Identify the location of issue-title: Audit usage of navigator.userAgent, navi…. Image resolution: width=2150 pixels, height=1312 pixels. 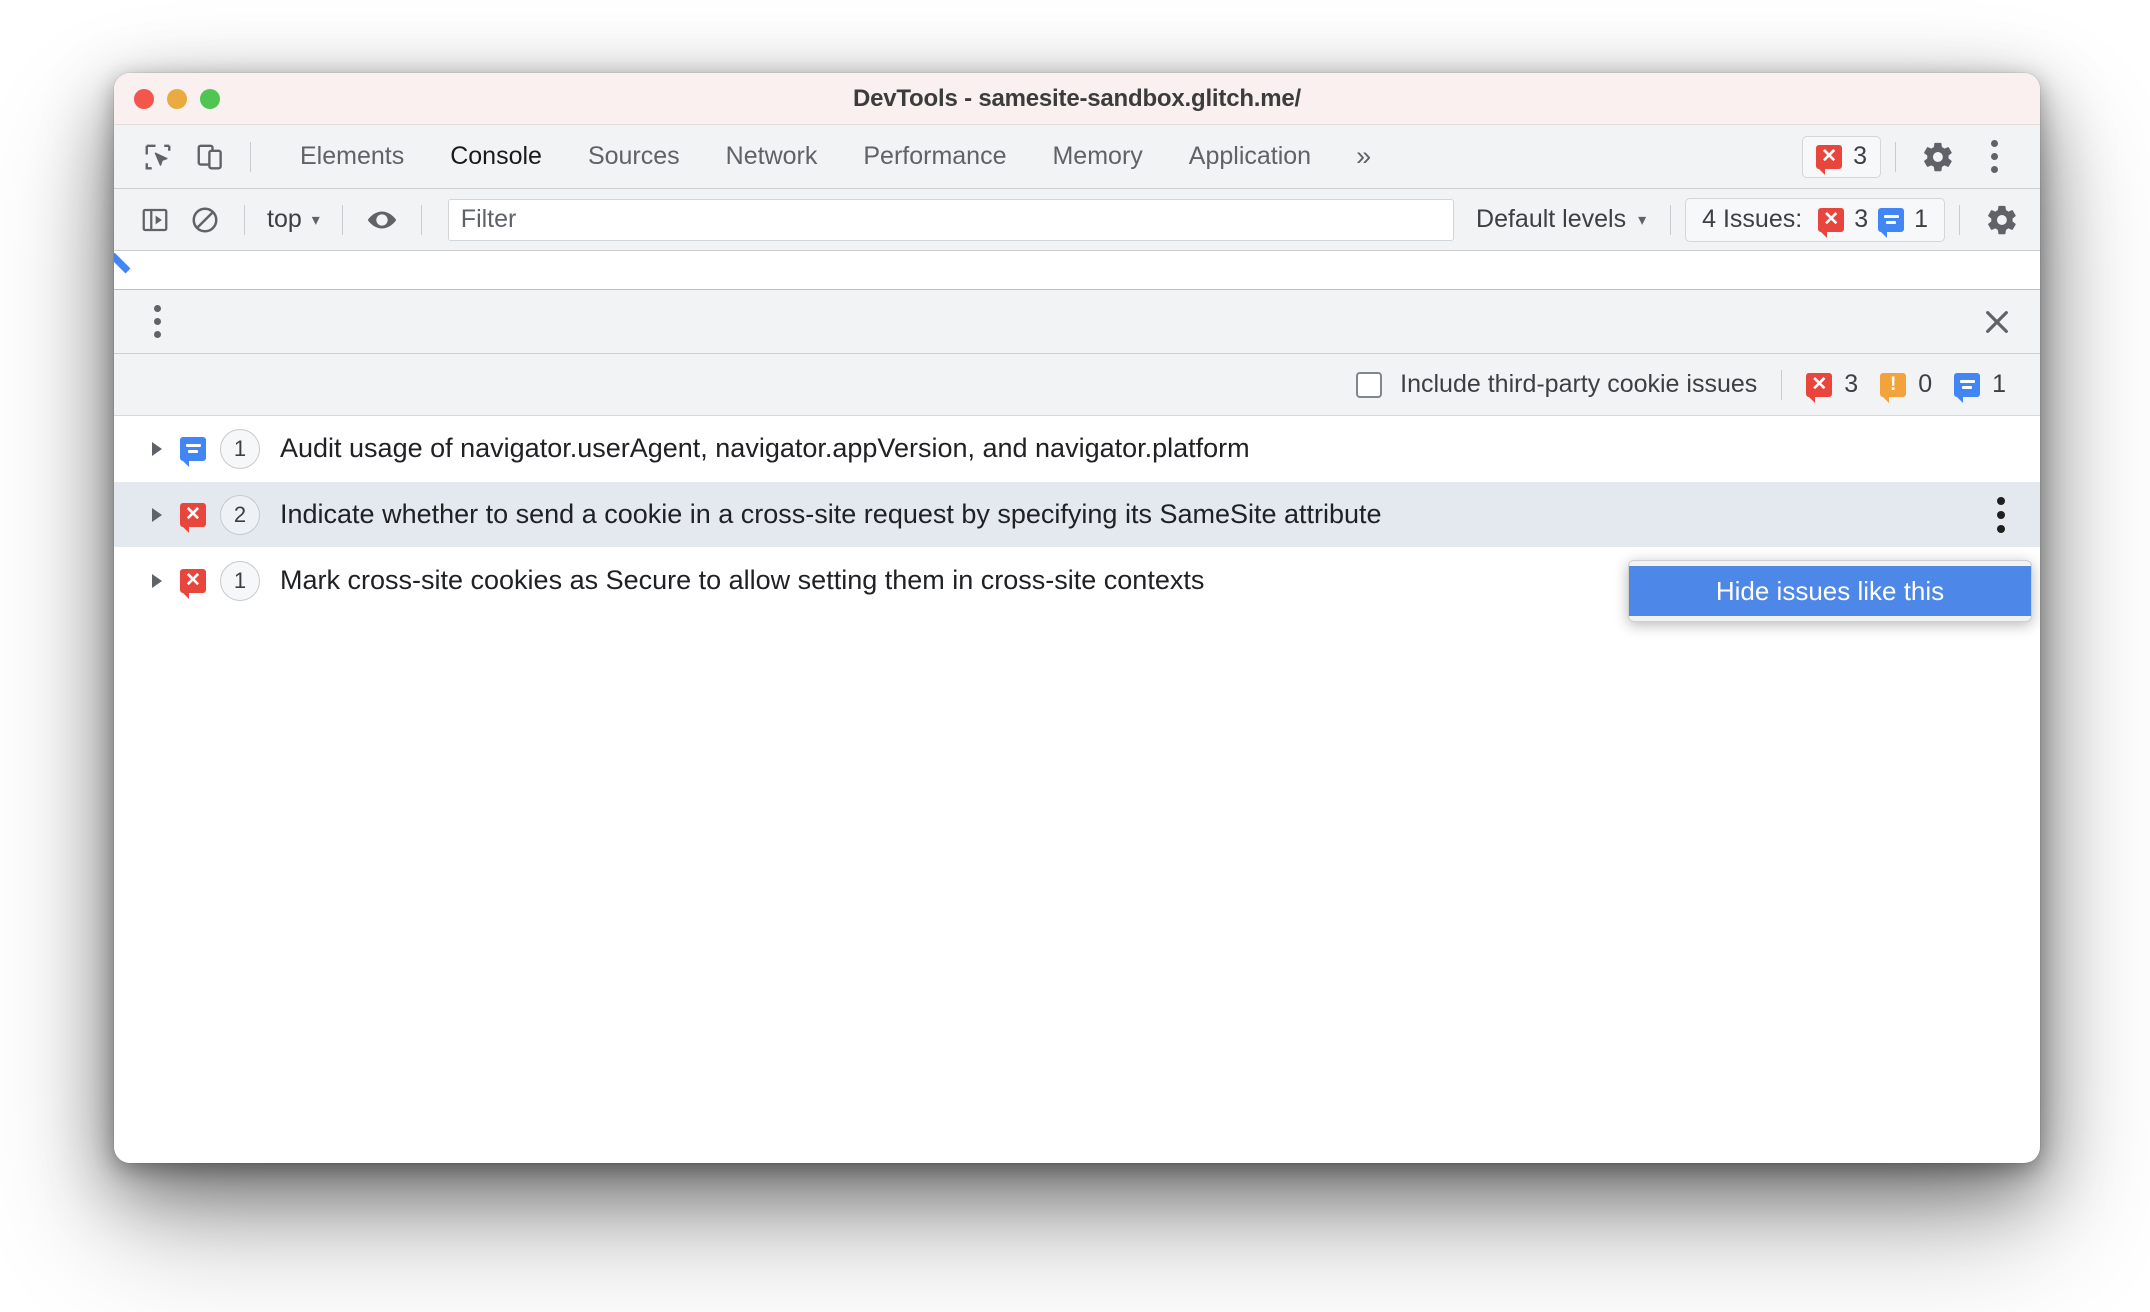
(765, 448).